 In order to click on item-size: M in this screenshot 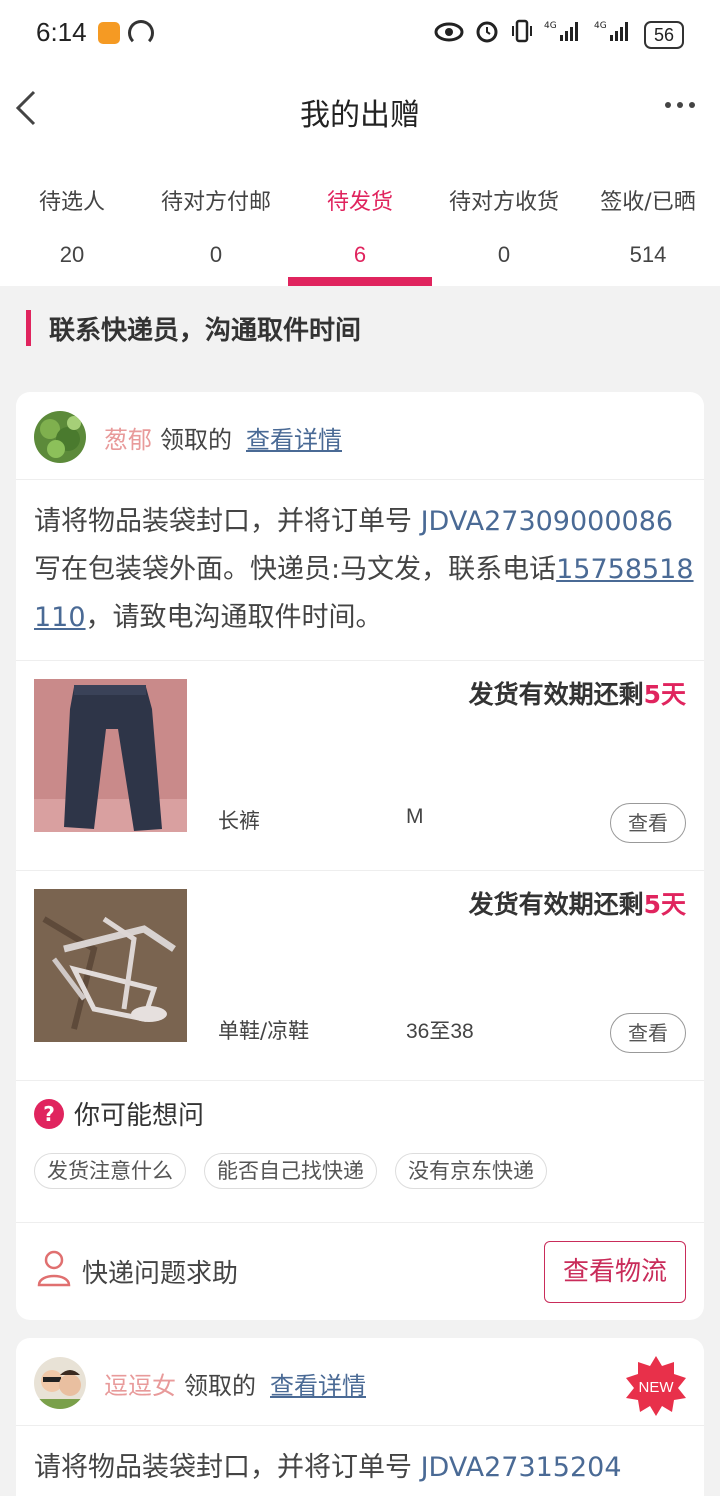, I will do `click(415, 816)`.